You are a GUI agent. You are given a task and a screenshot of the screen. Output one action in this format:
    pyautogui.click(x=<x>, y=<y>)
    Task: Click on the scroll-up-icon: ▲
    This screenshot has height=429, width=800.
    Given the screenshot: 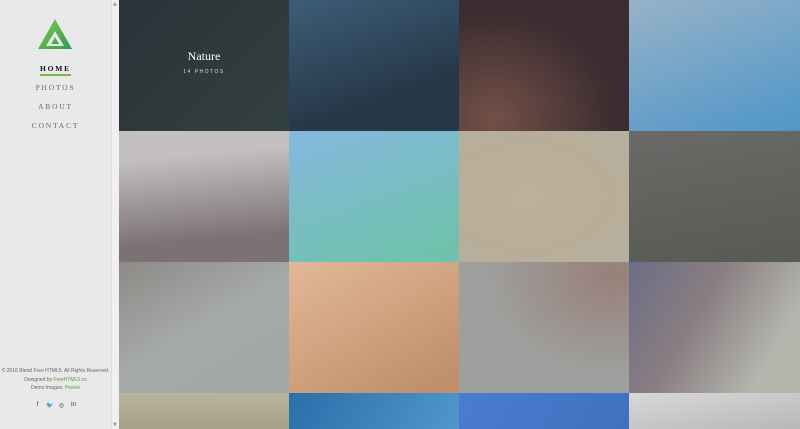 What is the action you would take?
    pyautogui.click(x=115, y=4)
    